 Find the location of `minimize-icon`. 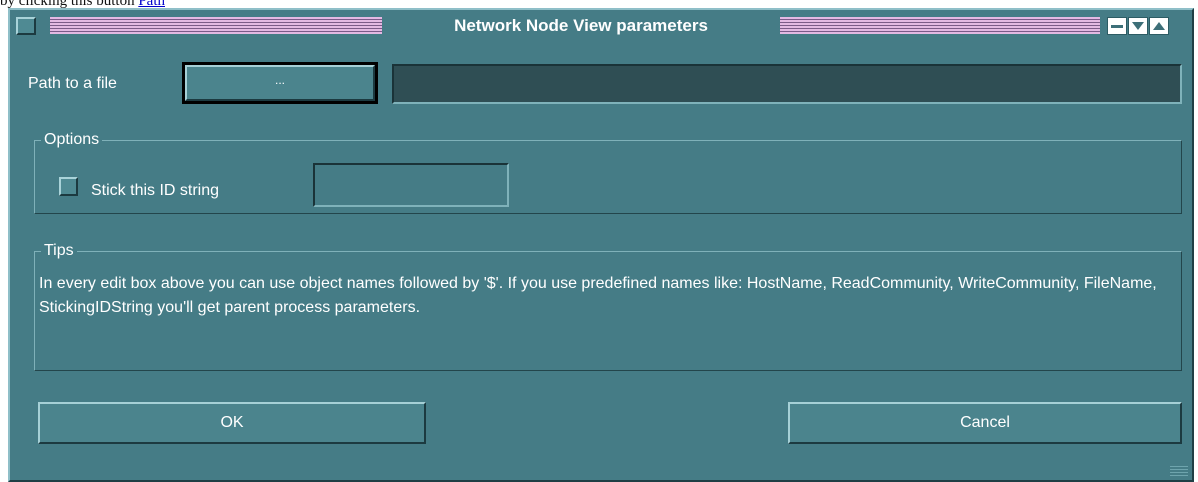

minimize-icon is located at coordinates (1117, 26).